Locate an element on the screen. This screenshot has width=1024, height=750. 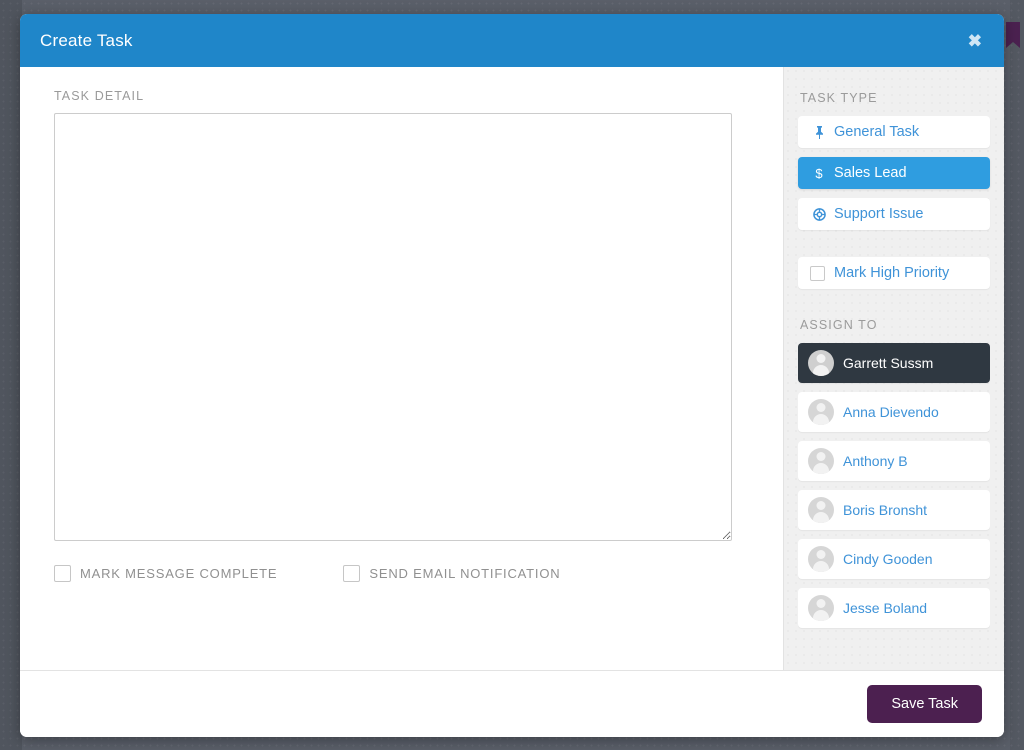
task-type-general-task: General Task is located at coordinates (894, 132).